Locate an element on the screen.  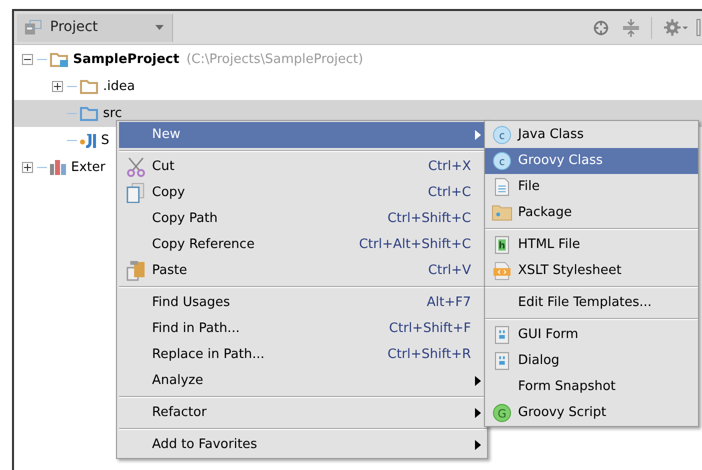
menu-label: Cut is located at coordinates (163, 167).